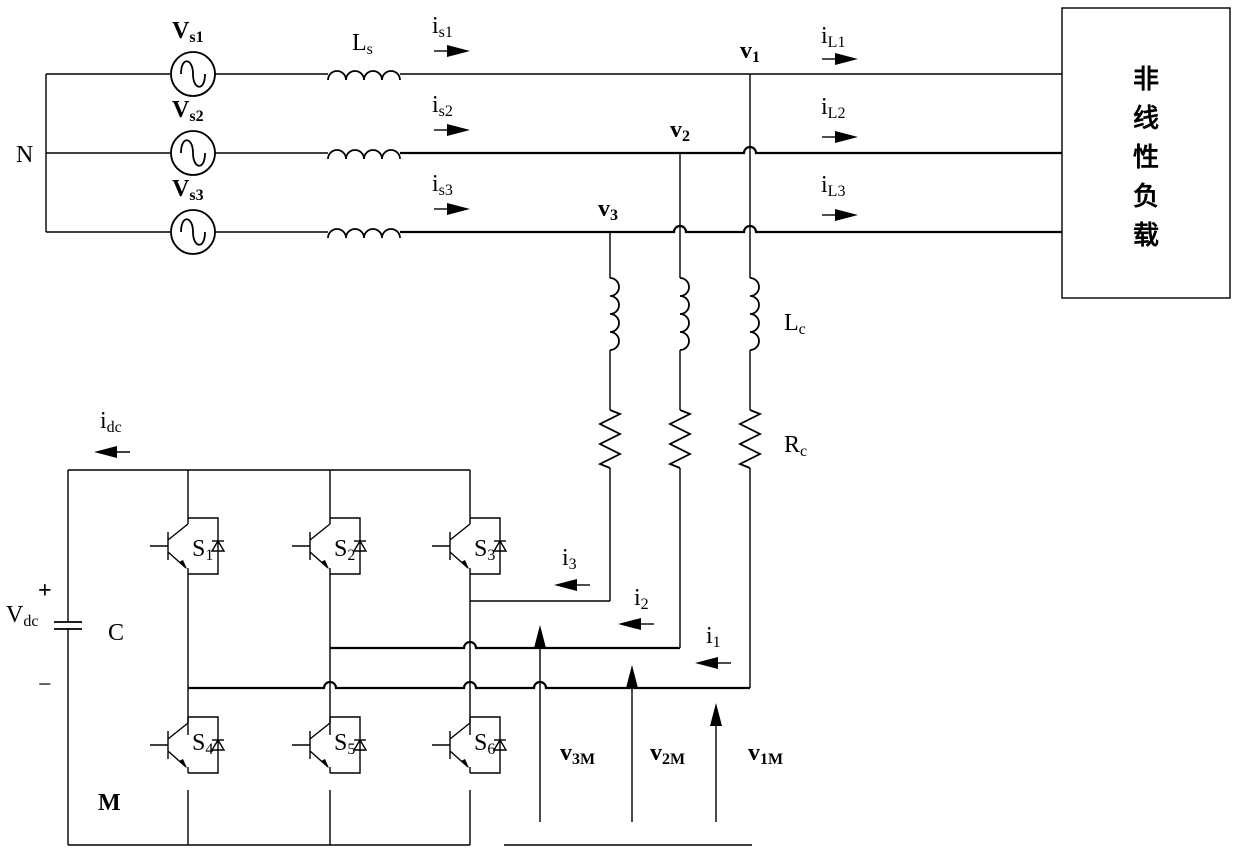  I want to click on dc-plus-sign: +, so click(45, 591).